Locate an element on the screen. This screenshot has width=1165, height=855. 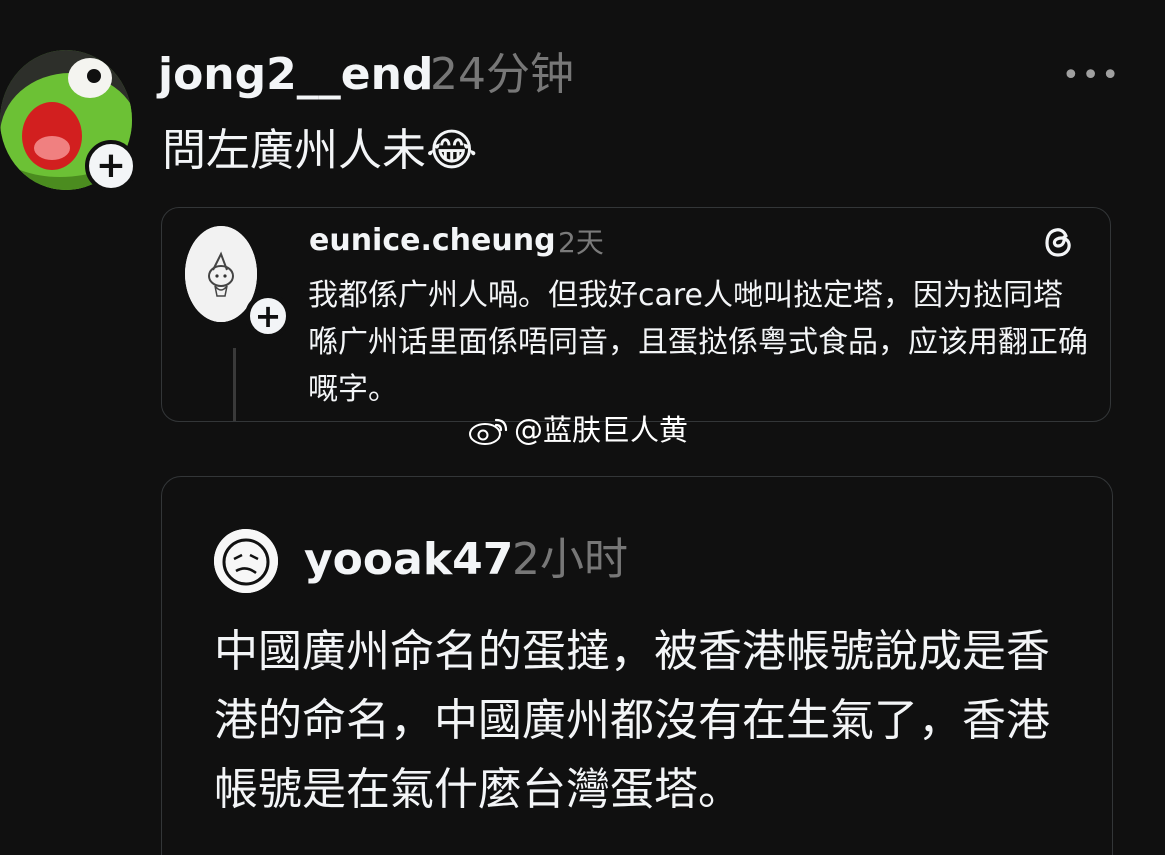
post-timestamp: 24分钟 is located at coordinates (502, 74).